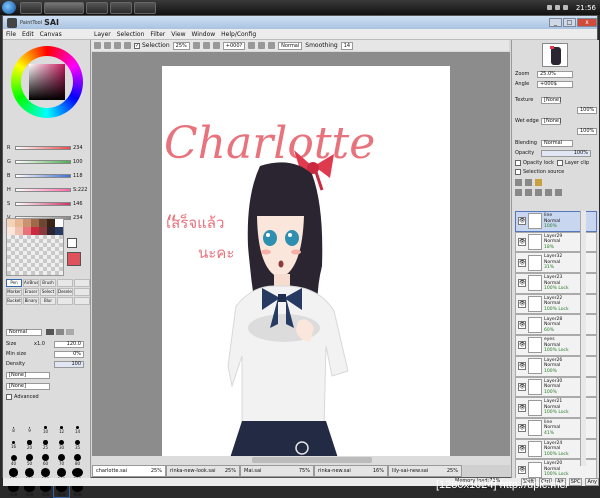 Image resolution: width=600 pixels, height=498 pixels. I want to click on color-slider-b: B 118, so click(48, 175).